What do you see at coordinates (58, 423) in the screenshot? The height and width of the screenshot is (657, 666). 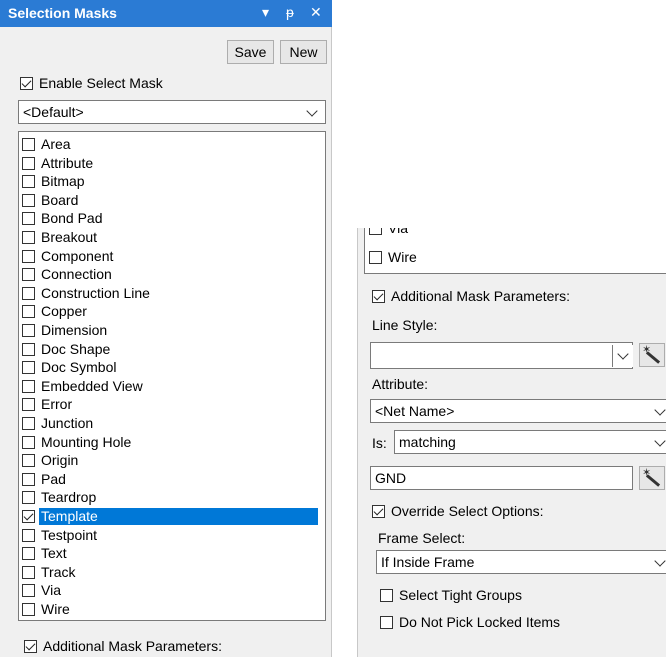 I see `list-item: Junction` at bounding box center [58, 423].